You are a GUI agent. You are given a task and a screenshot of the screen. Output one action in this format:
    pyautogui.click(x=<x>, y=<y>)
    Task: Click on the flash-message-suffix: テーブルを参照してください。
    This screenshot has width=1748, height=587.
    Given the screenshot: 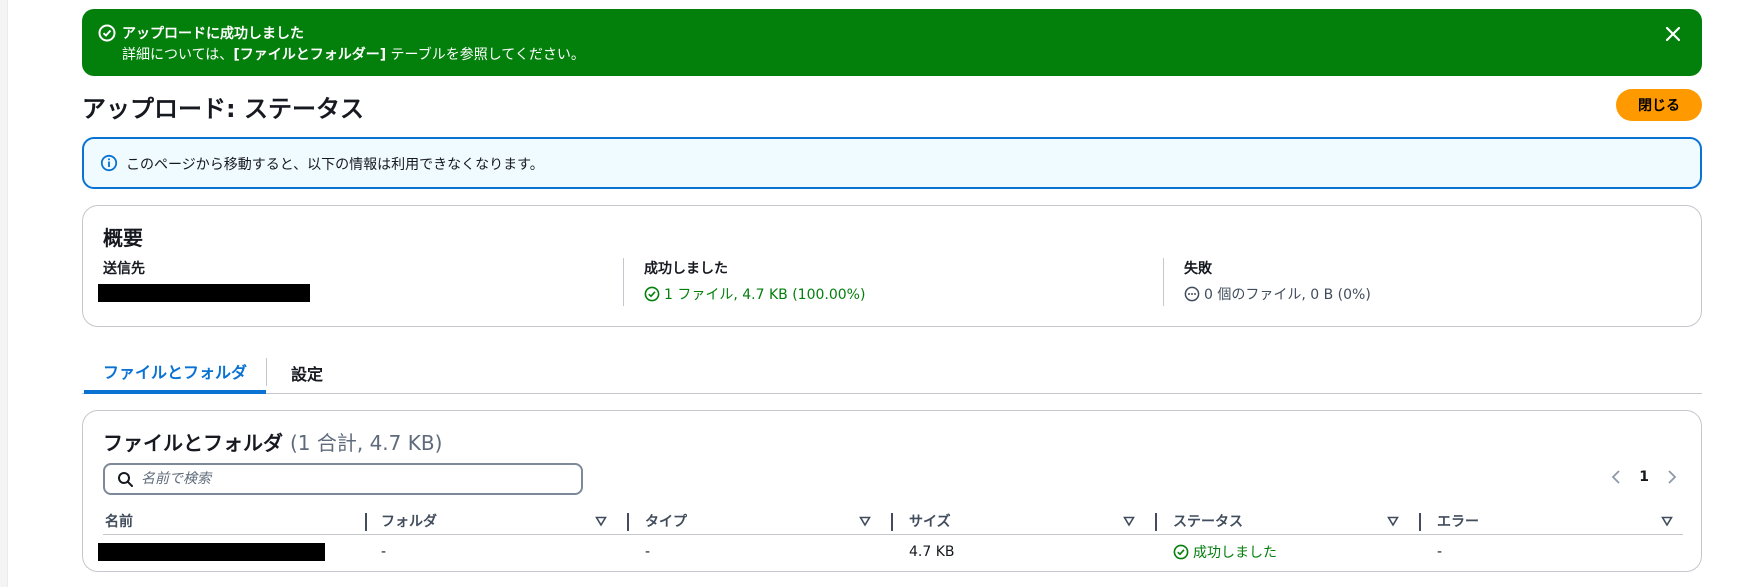 What is the action you would take?
    pyautogui.click(x=485, y=55)
    